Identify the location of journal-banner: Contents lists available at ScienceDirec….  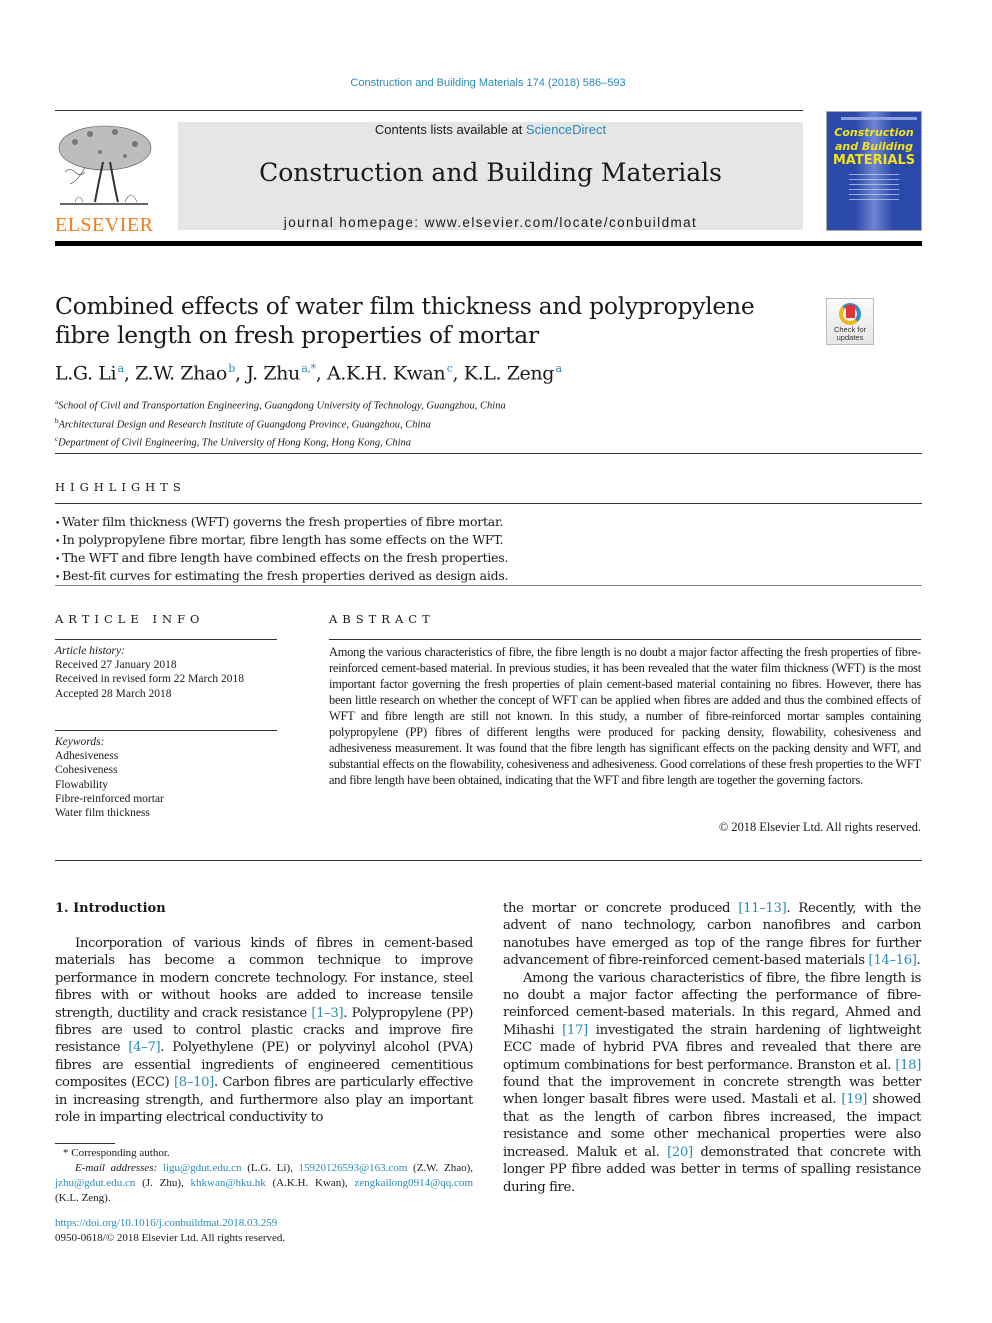
(490, 176).